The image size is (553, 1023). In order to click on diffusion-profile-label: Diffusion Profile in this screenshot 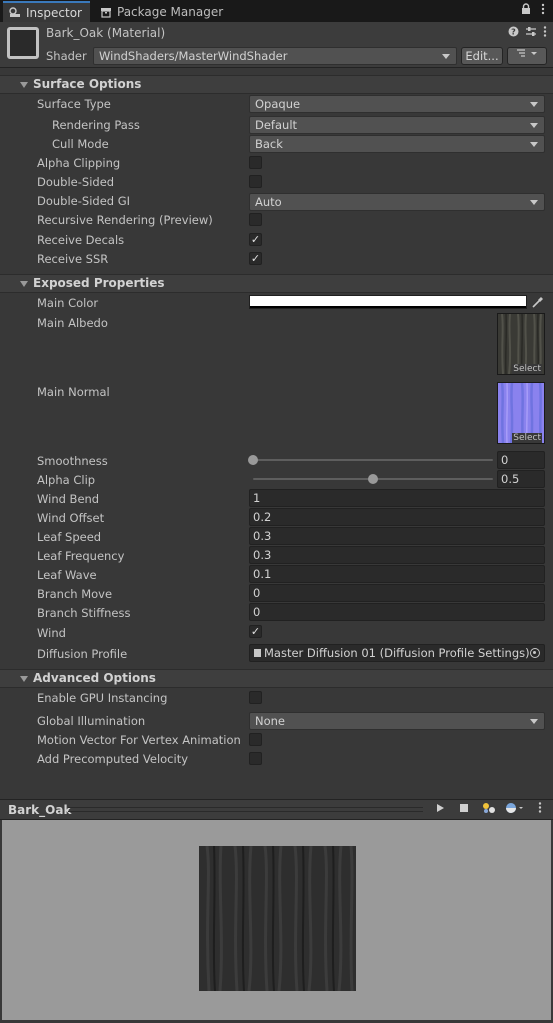, I will do `click(82, 654)`.